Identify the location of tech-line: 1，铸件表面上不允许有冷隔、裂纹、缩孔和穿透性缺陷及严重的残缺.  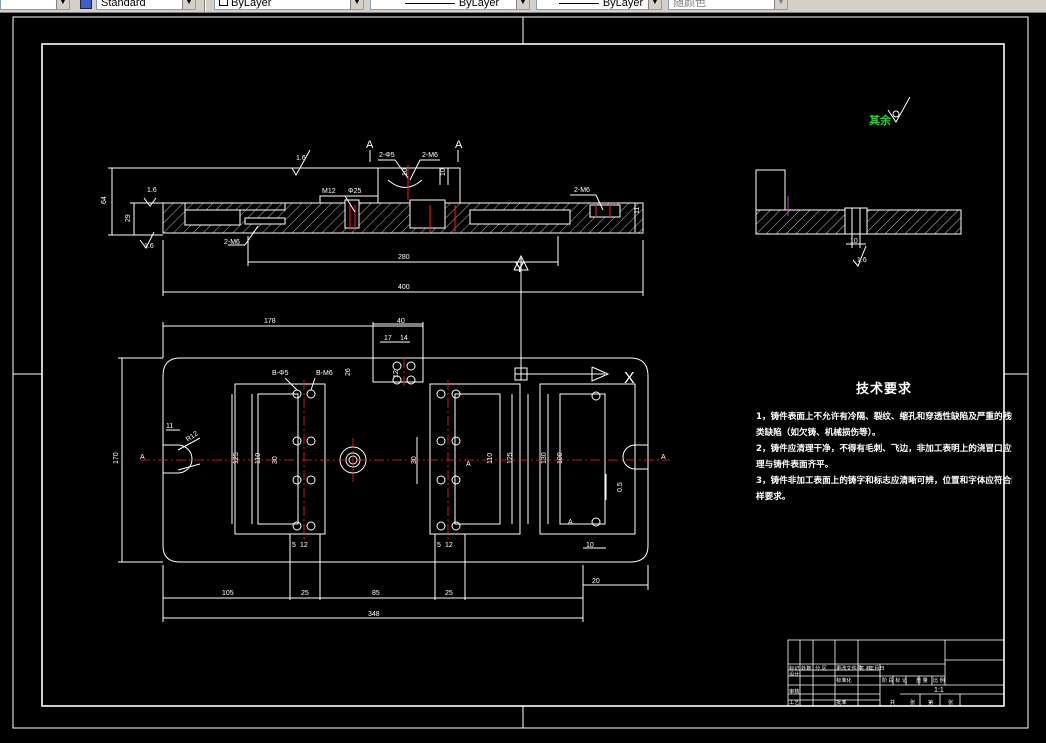
(884, 417).